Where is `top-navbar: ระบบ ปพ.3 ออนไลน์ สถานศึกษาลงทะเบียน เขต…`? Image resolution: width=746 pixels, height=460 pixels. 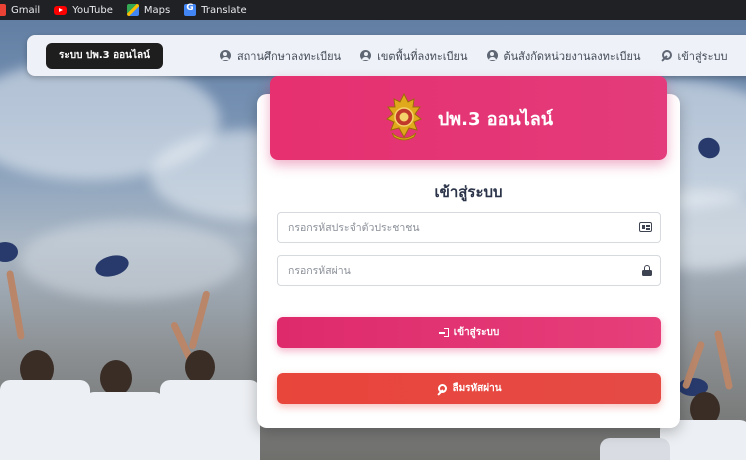
top-navbar: ระบบ ปพ.3 ออนไลน์ สถานศึกษาลงทะเบียน เขต… is located at coordinates (386, 55).